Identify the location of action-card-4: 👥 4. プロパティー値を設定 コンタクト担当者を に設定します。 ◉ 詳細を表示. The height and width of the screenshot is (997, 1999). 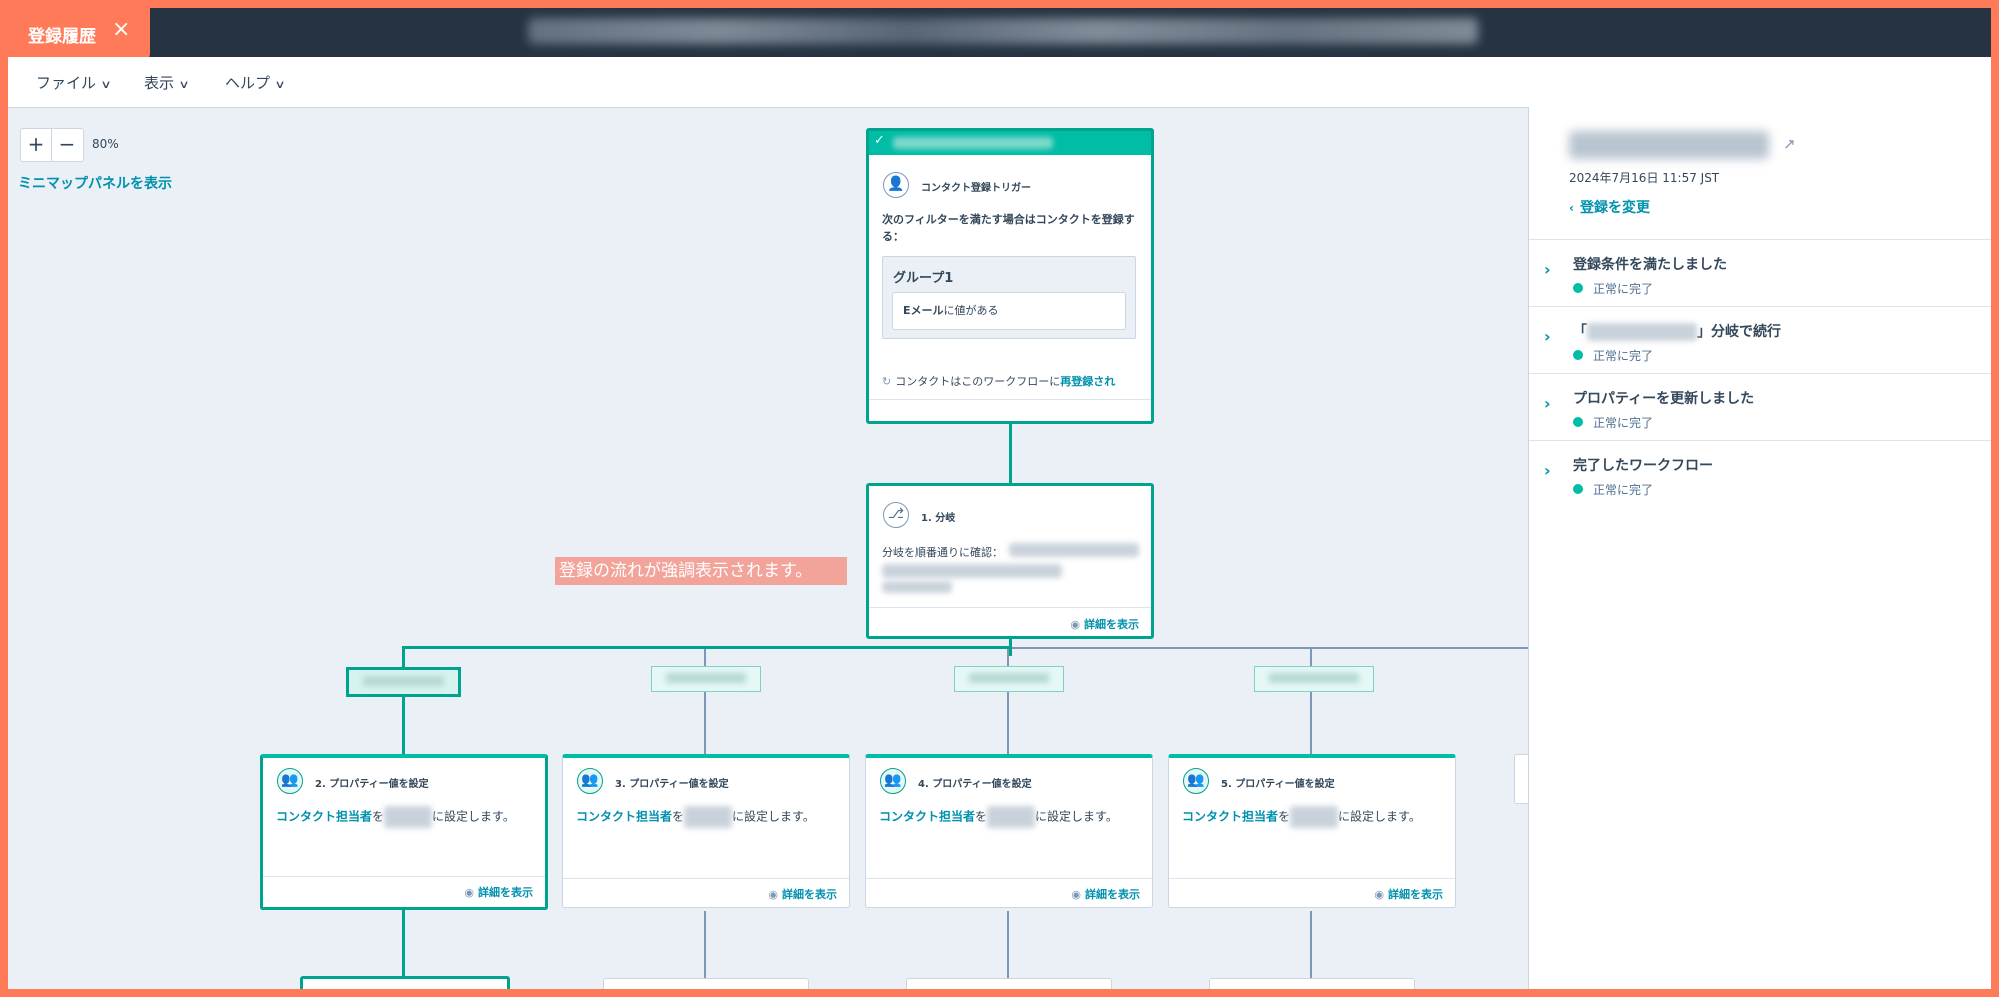
(1009, 831).